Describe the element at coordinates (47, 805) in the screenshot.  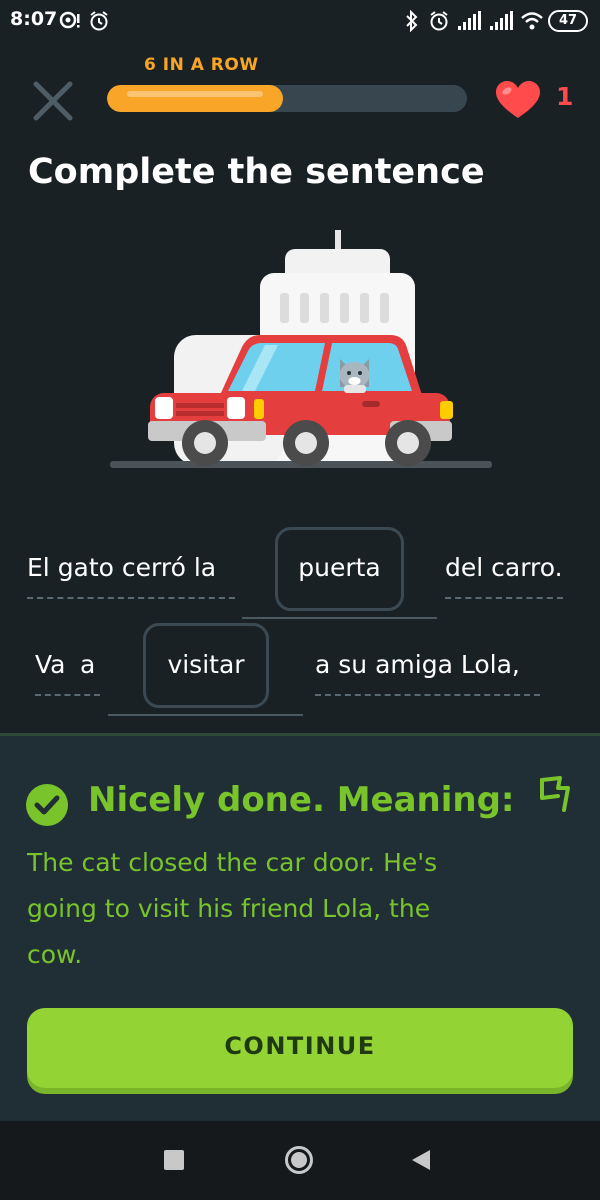
I see `check-circle-icon` at that location.